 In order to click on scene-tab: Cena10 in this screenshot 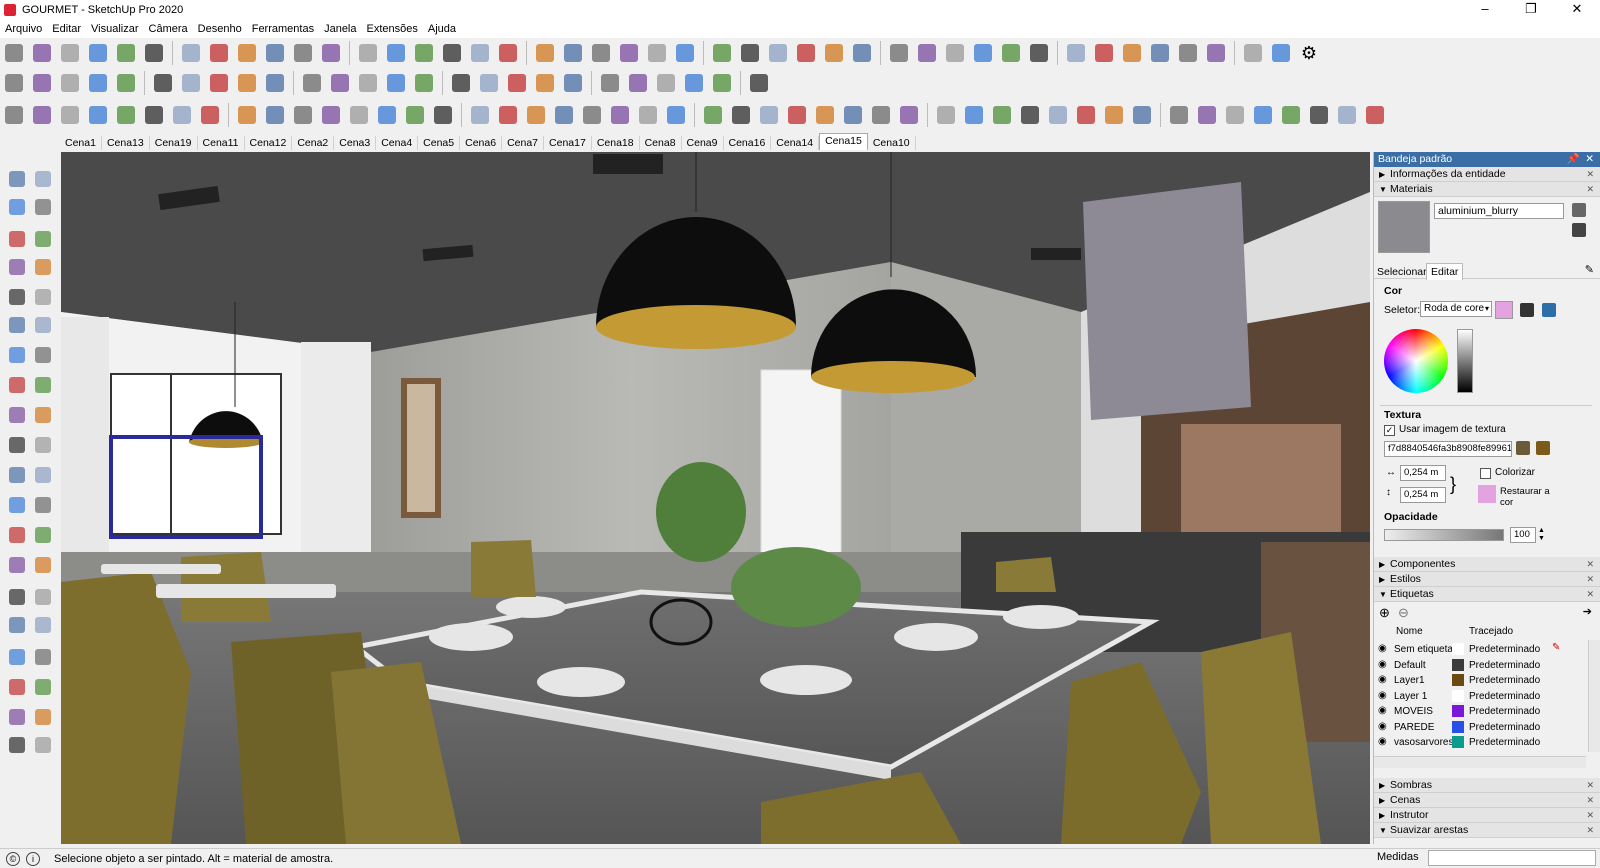, I will do `click(892, 143)`.